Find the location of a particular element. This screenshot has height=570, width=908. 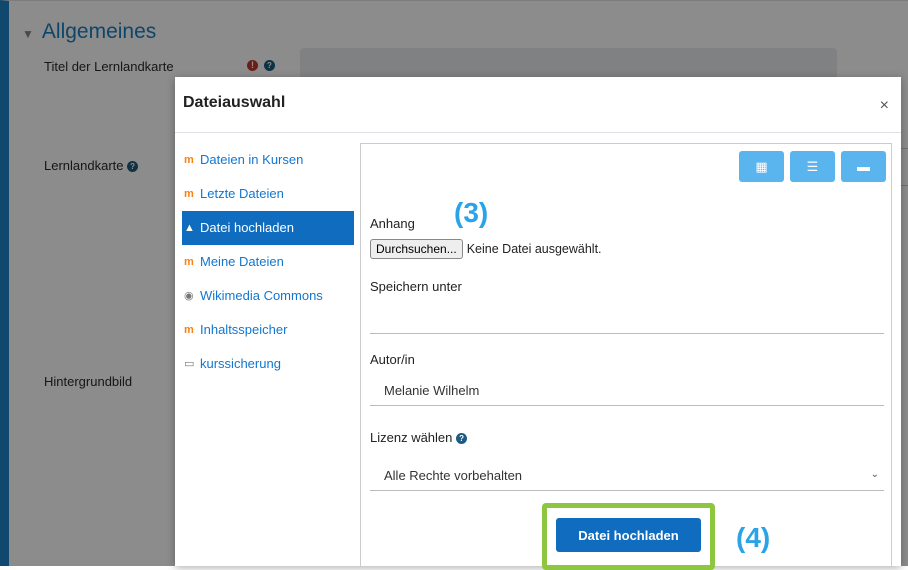

wikimedia-icon: ◉ is located at coordinates (189, 296).